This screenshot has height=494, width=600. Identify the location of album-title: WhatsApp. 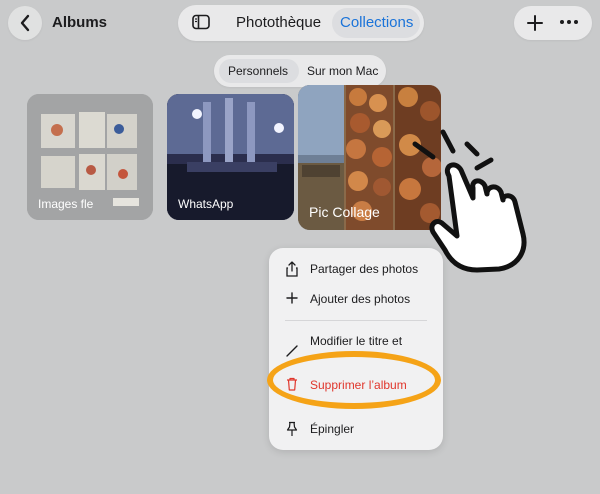
(206, 204).